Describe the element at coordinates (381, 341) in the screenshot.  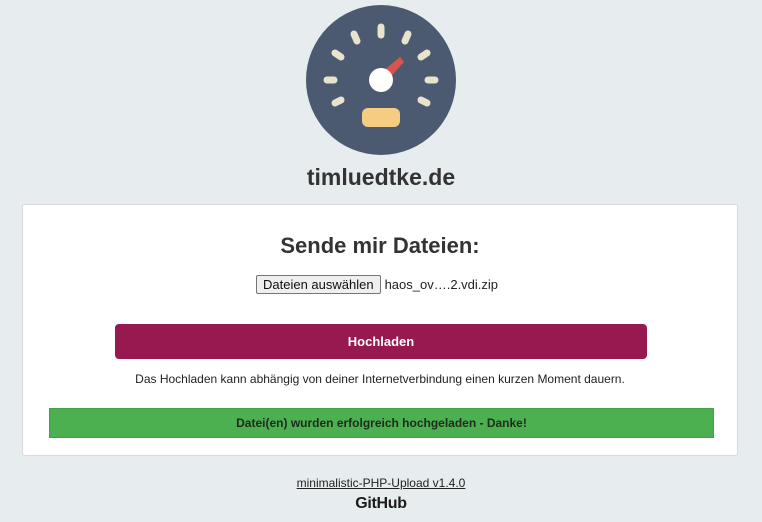
I see `upload-button: Hochladen` at that location.